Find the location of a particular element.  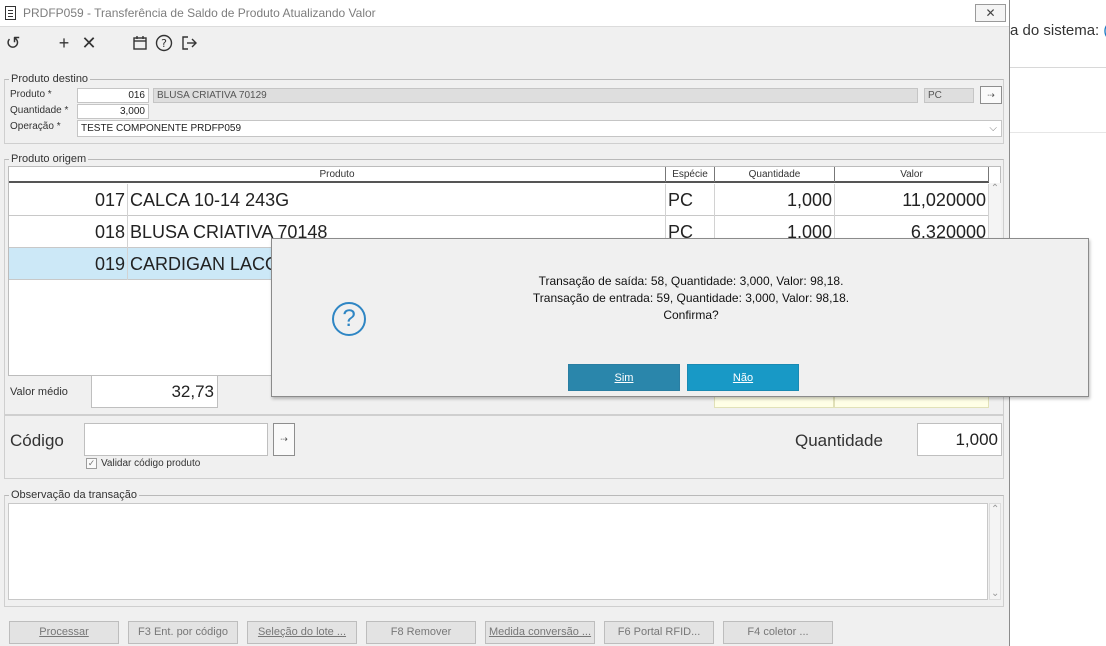

operacao-select: TESTE COMPONENTE PRDFP059 ⌵ is located at coordinates (539, 128).